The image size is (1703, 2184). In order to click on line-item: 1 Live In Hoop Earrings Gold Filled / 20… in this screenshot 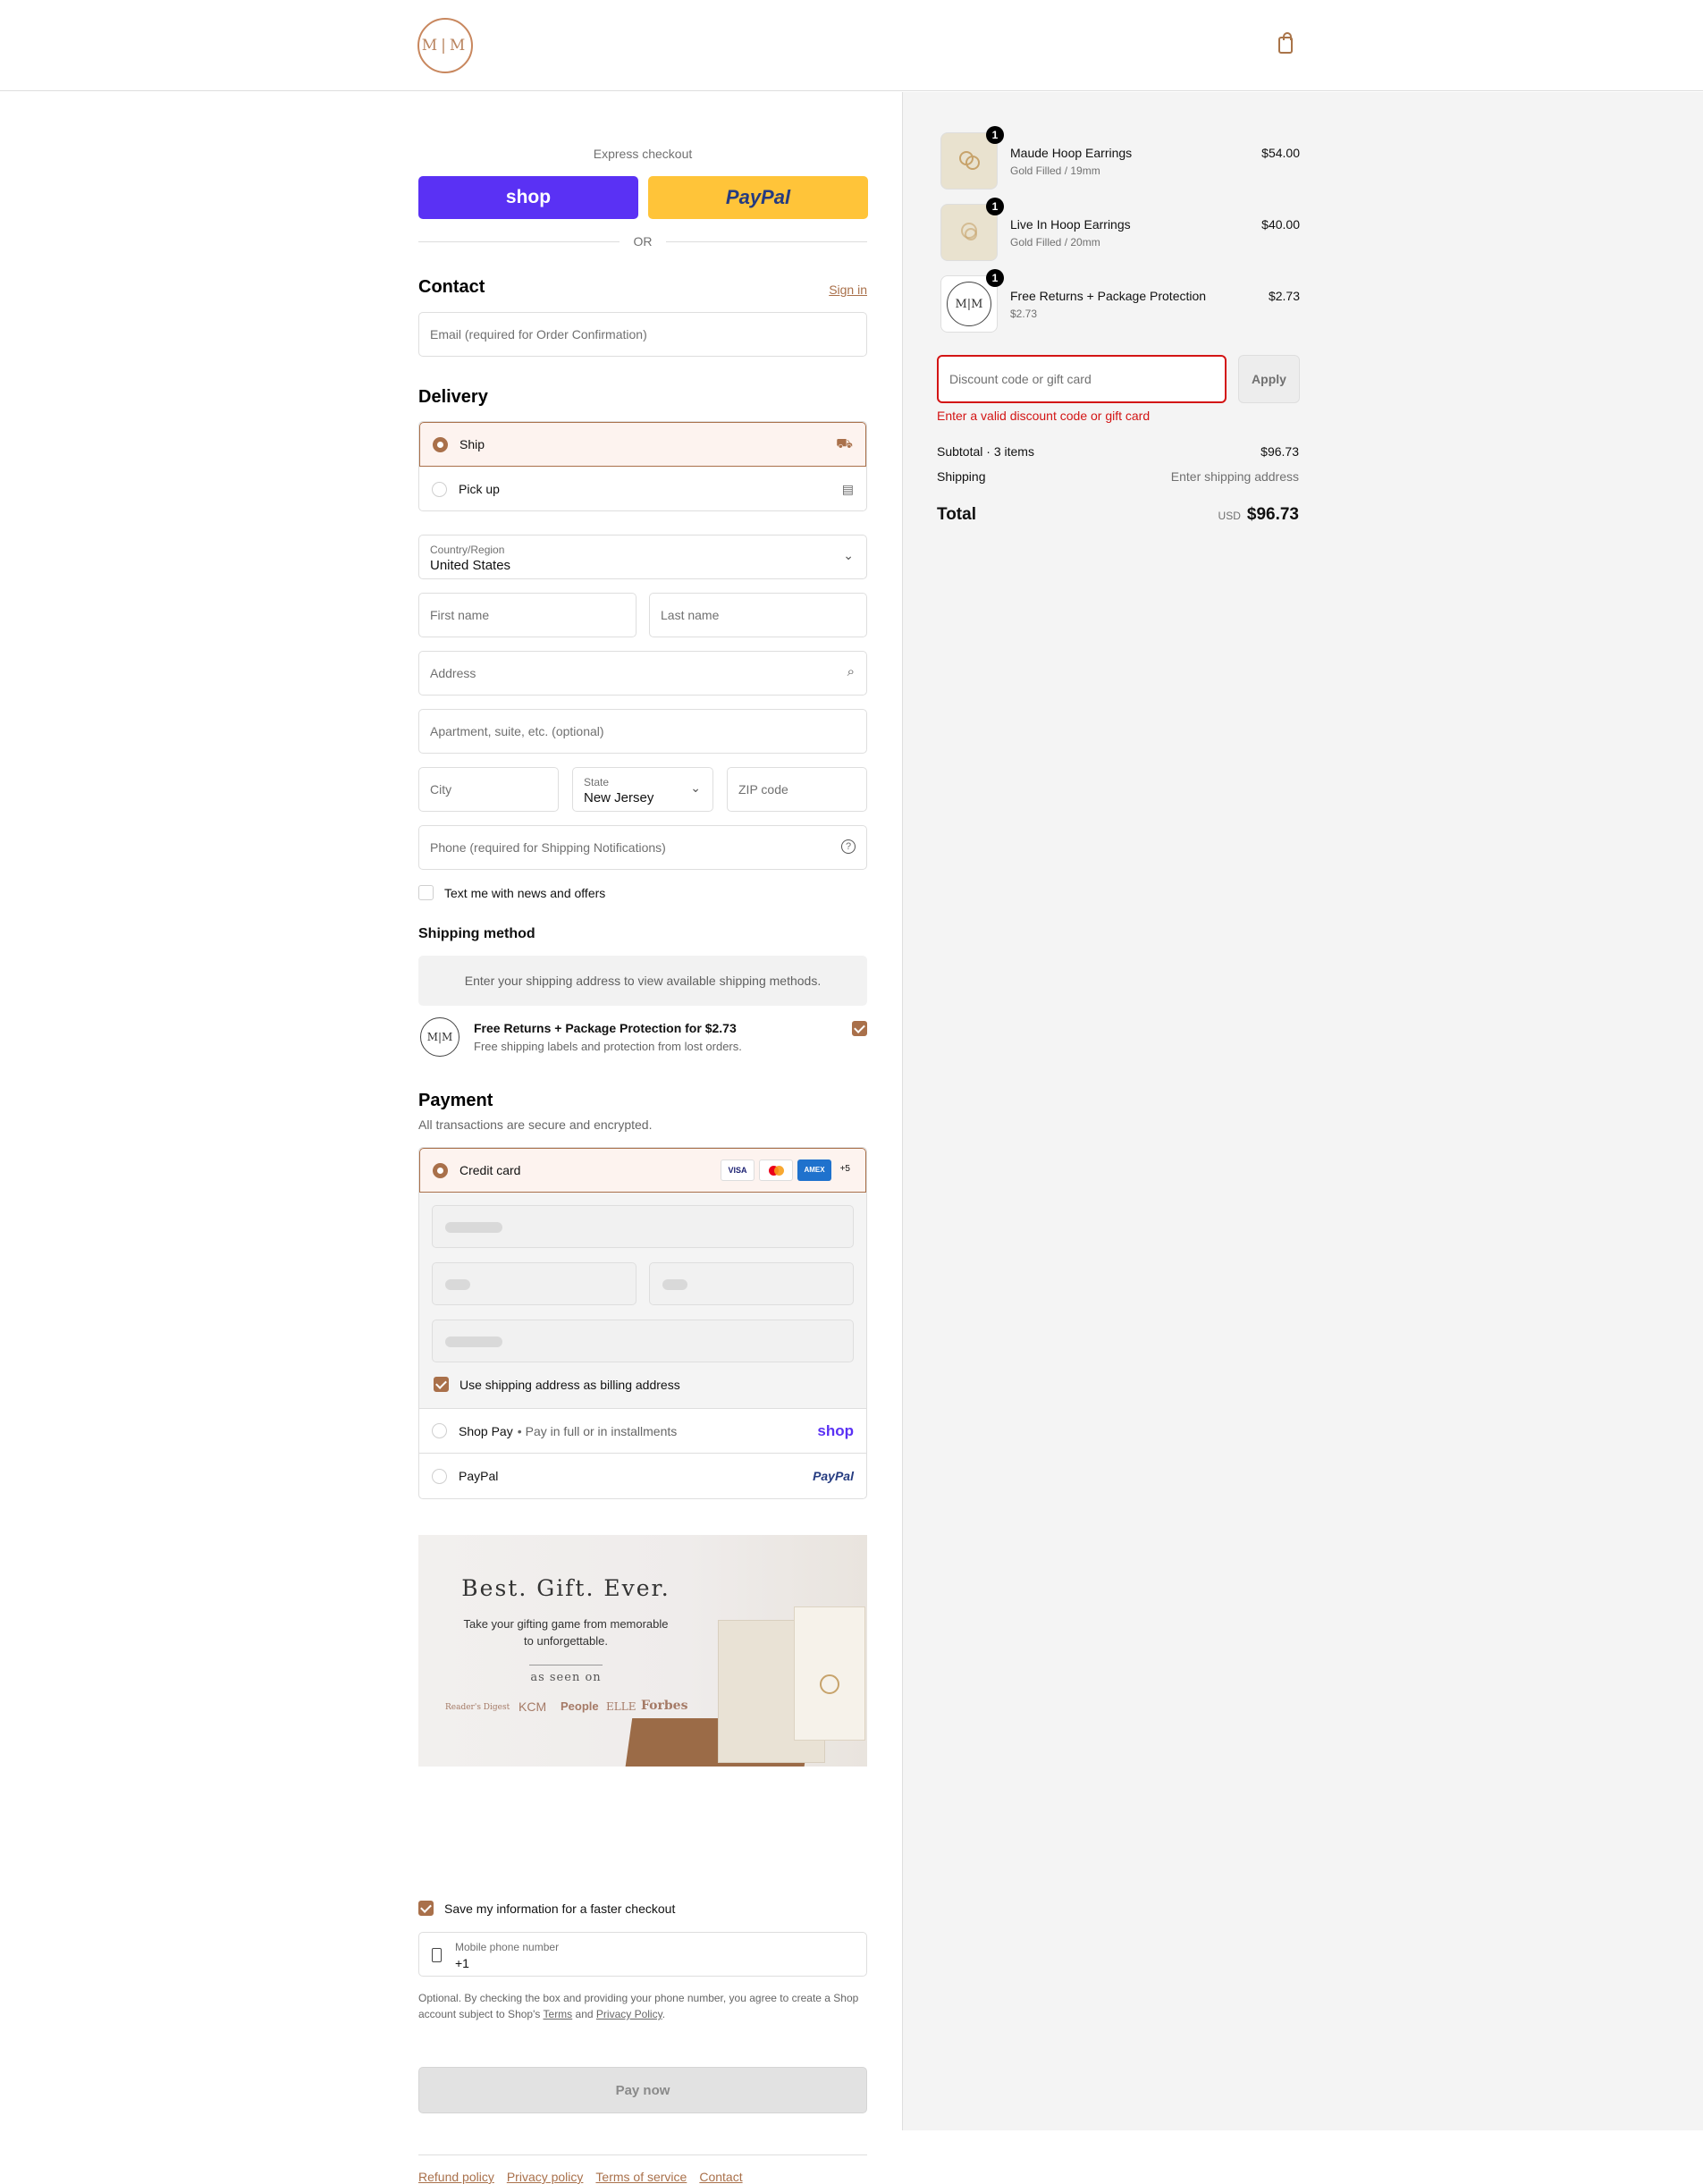, I will do `click(1119, 229)`.